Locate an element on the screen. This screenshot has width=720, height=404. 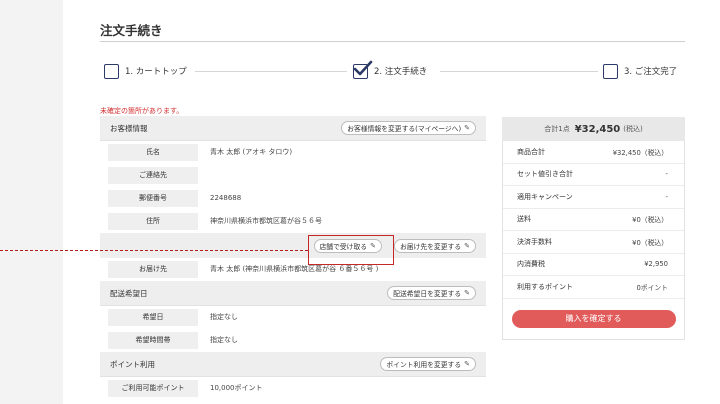
summary-row: 適用キャンペーン - is located at coordinates (593, 197).